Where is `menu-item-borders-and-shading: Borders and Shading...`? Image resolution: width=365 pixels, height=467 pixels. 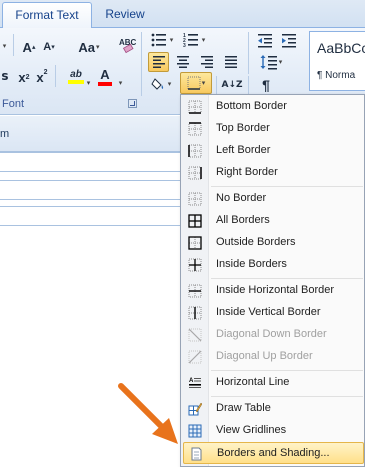 menu-item-borders-and-shading: Borders and Shading... is located at coordinates (273, 453).